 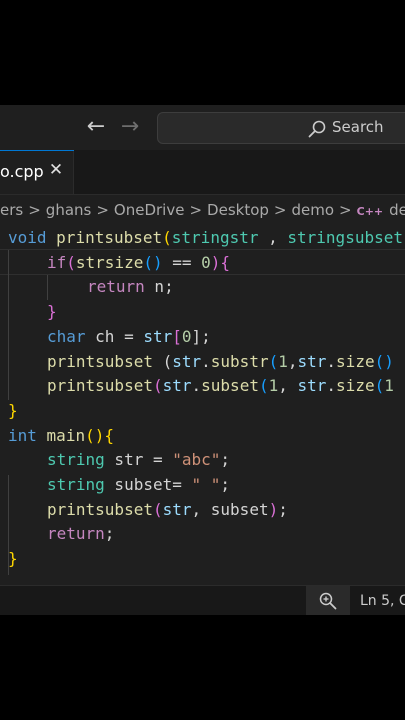 I want to click on code-token: int, so click(x=22, y=435).